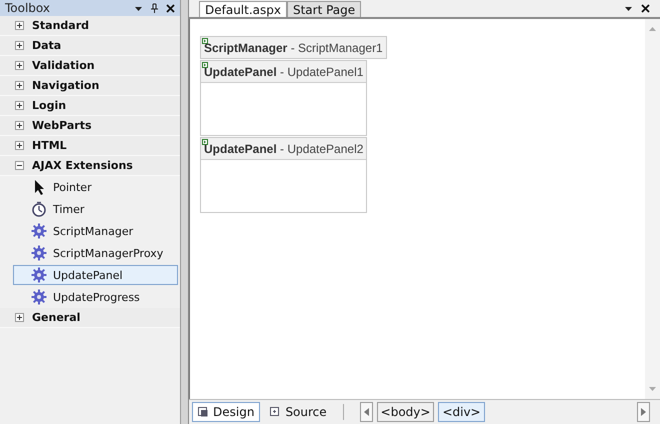 The height and width of the screenshot is (424, 660). I want to click on scroll-left-button, so click(366, 412).